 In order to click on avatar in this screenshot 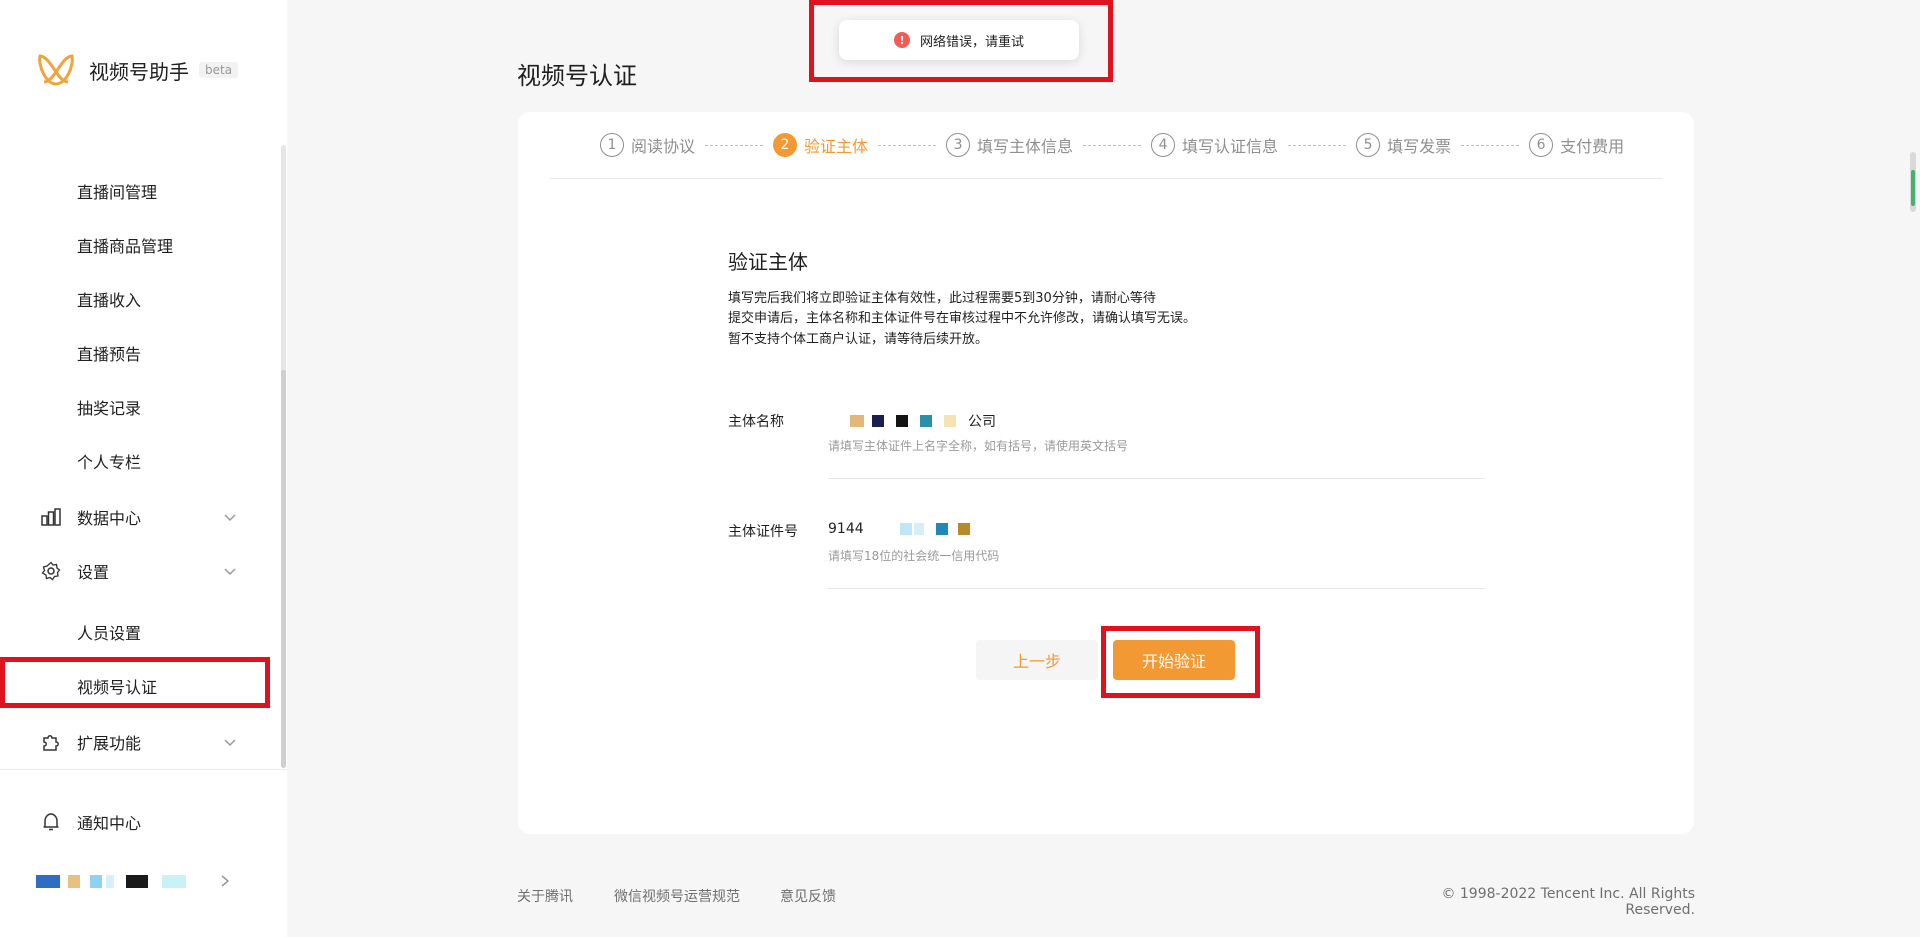, I will do `click(48, 881)`.